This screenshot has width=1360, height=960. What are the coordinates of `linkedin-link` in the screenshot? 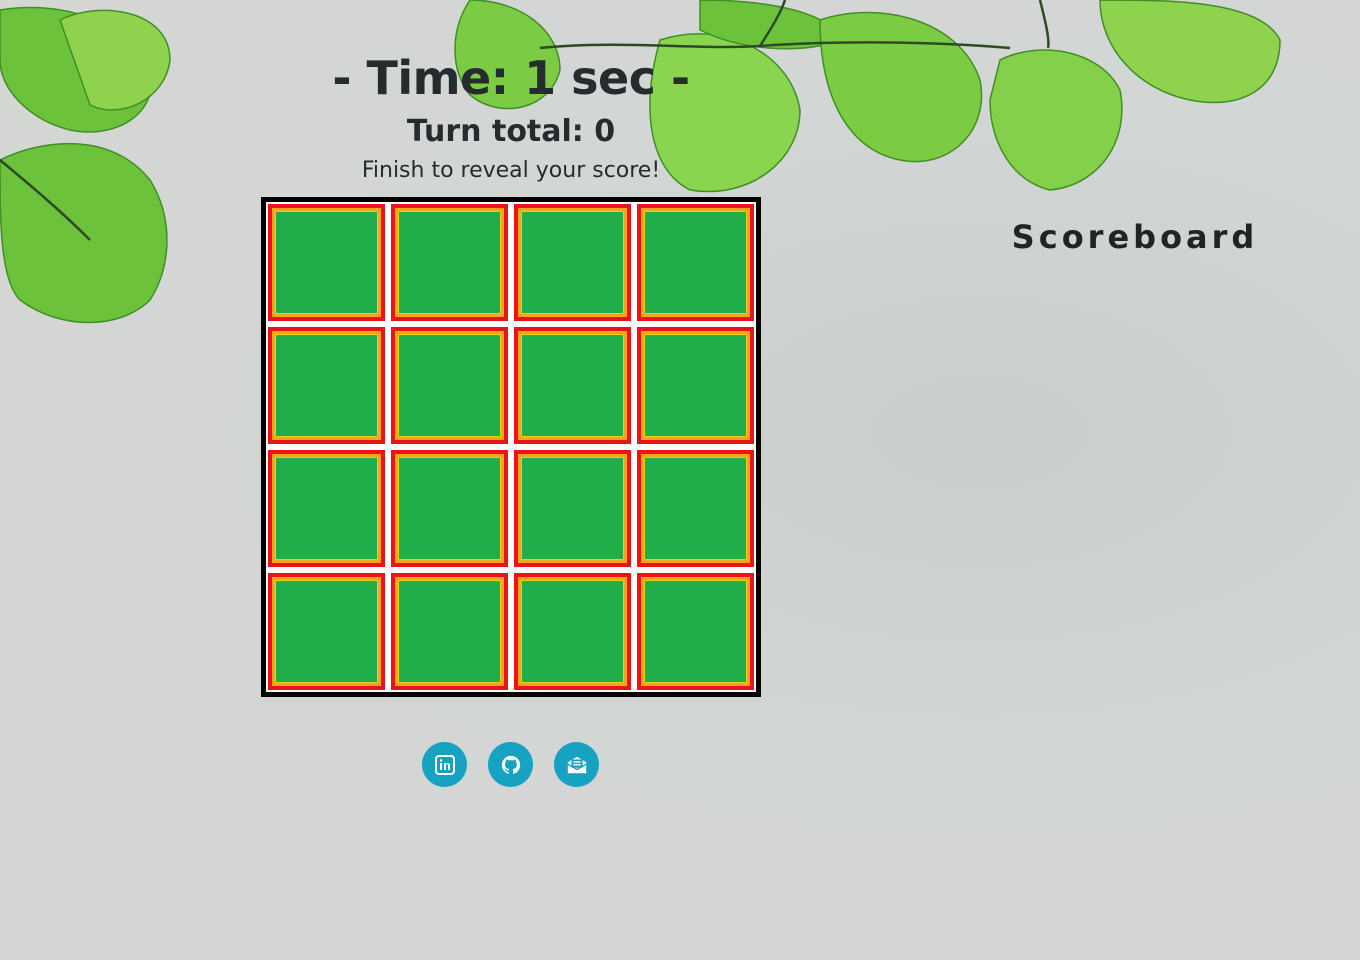 It's located at (444, 764).